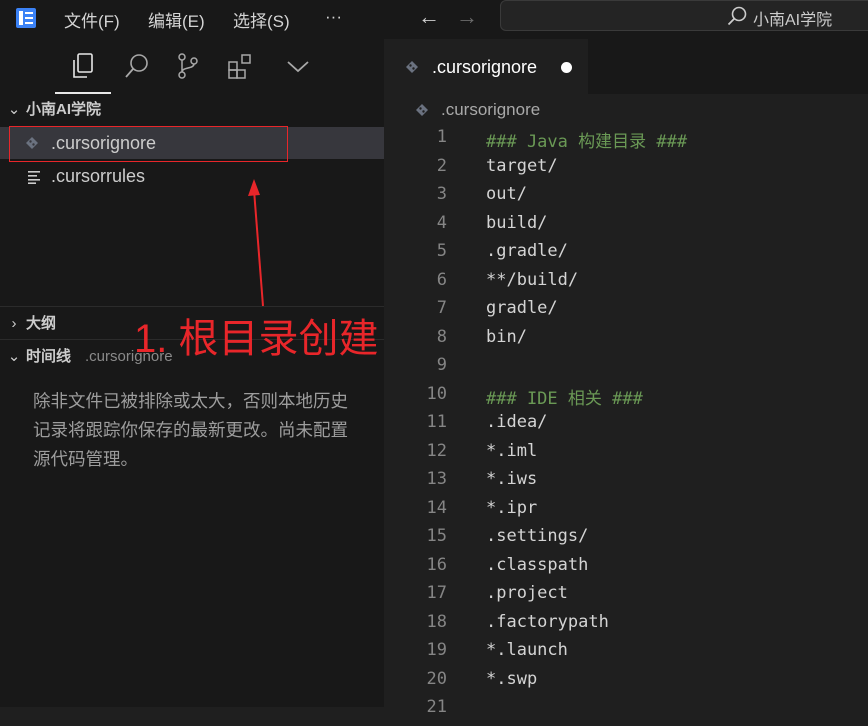 The image size is (868, 726). I want to click on code-line: 20 *.swp, so click(626, 683).